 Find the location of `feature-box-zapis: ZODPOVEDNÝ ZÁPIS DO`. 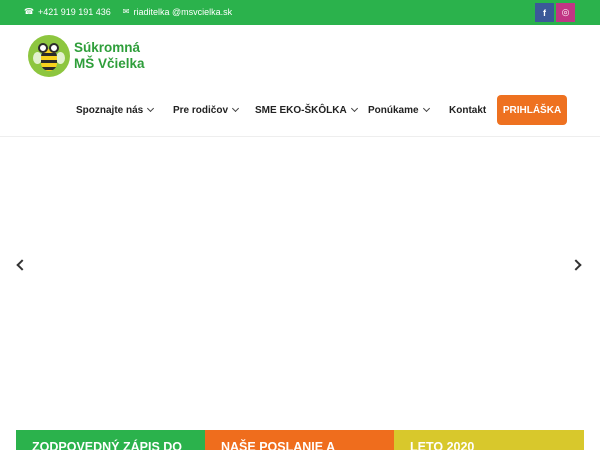

feature-box-zapis: ZODPOVEDNÝ ZÁPIS DO is located at coordinates (110, 440).